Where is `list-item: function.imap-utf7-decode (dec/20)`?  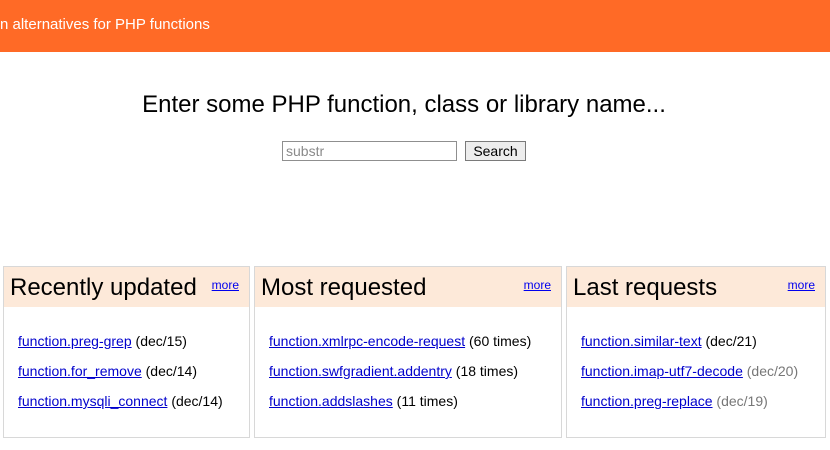
list-item: function.imap-utf7-decode (dec/20) is located at coordinates (689, 378).